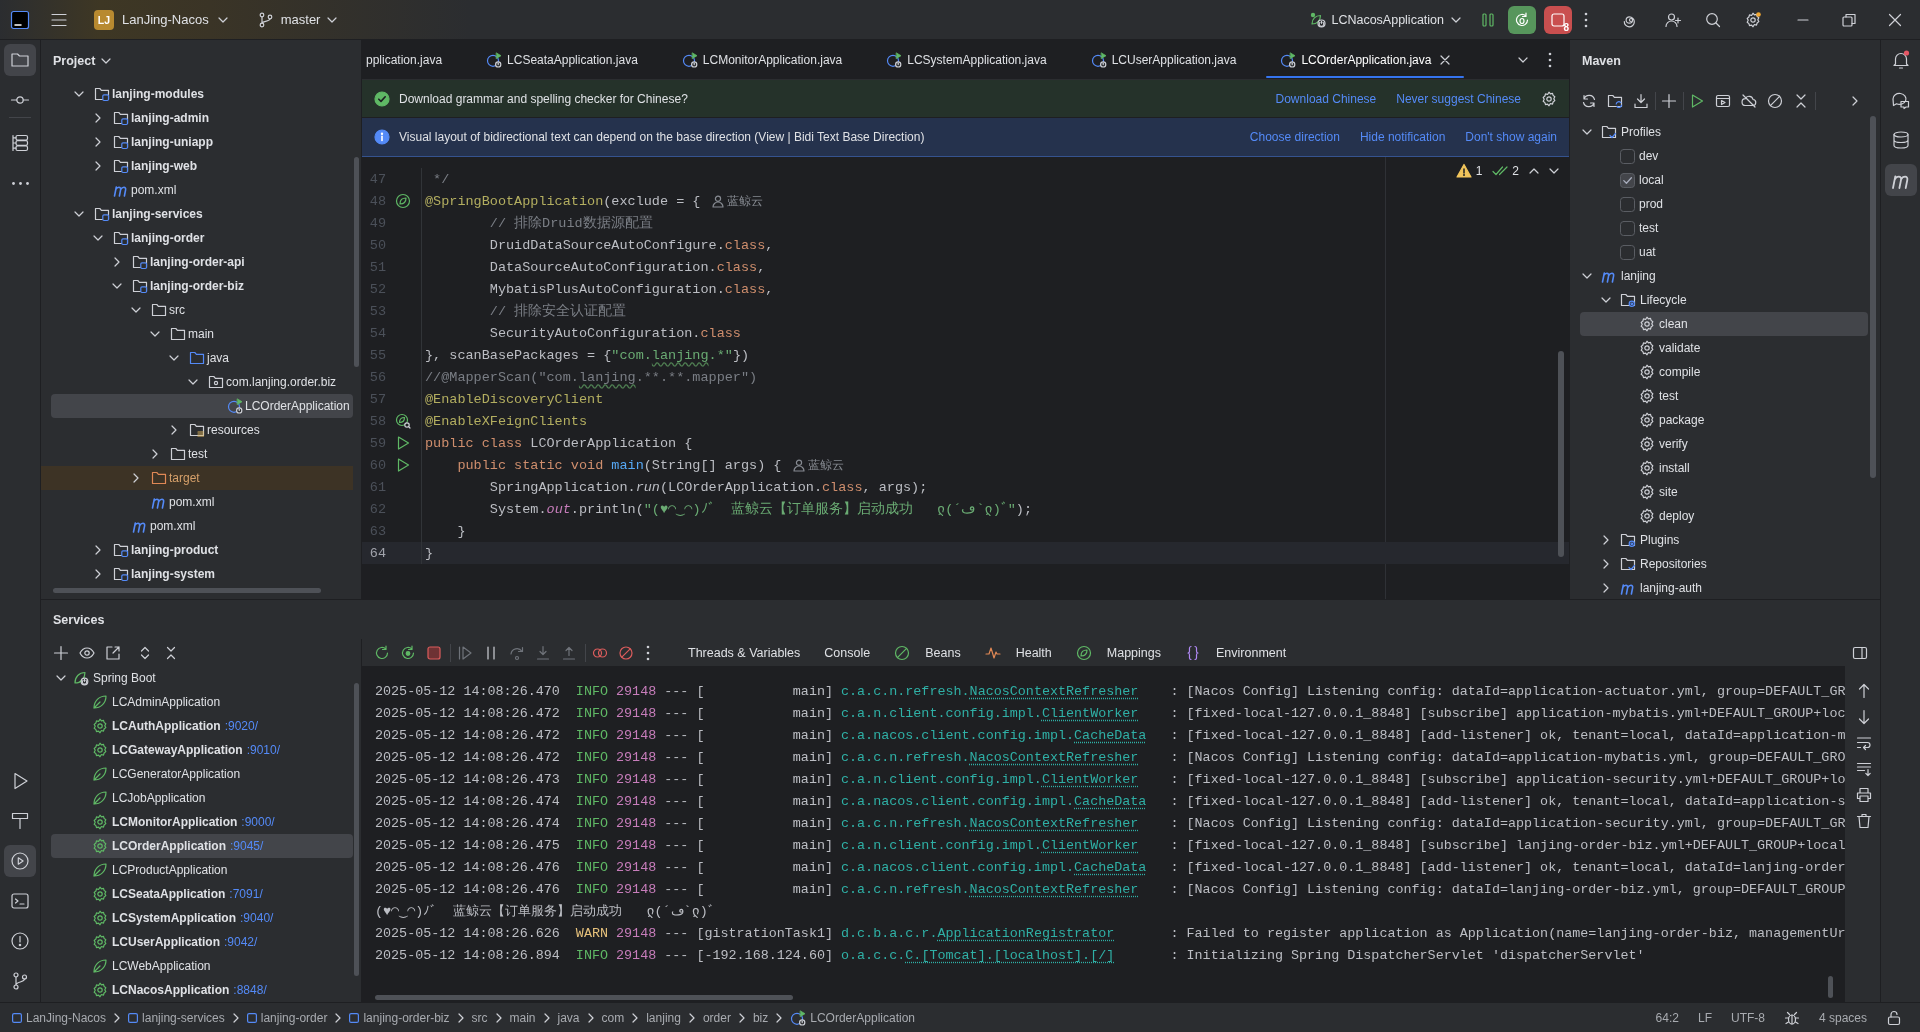  What do you see at coordinates (1724, 444) in the screenshot?
I see `tree-item: verify` at bounding box center [1724, 444].